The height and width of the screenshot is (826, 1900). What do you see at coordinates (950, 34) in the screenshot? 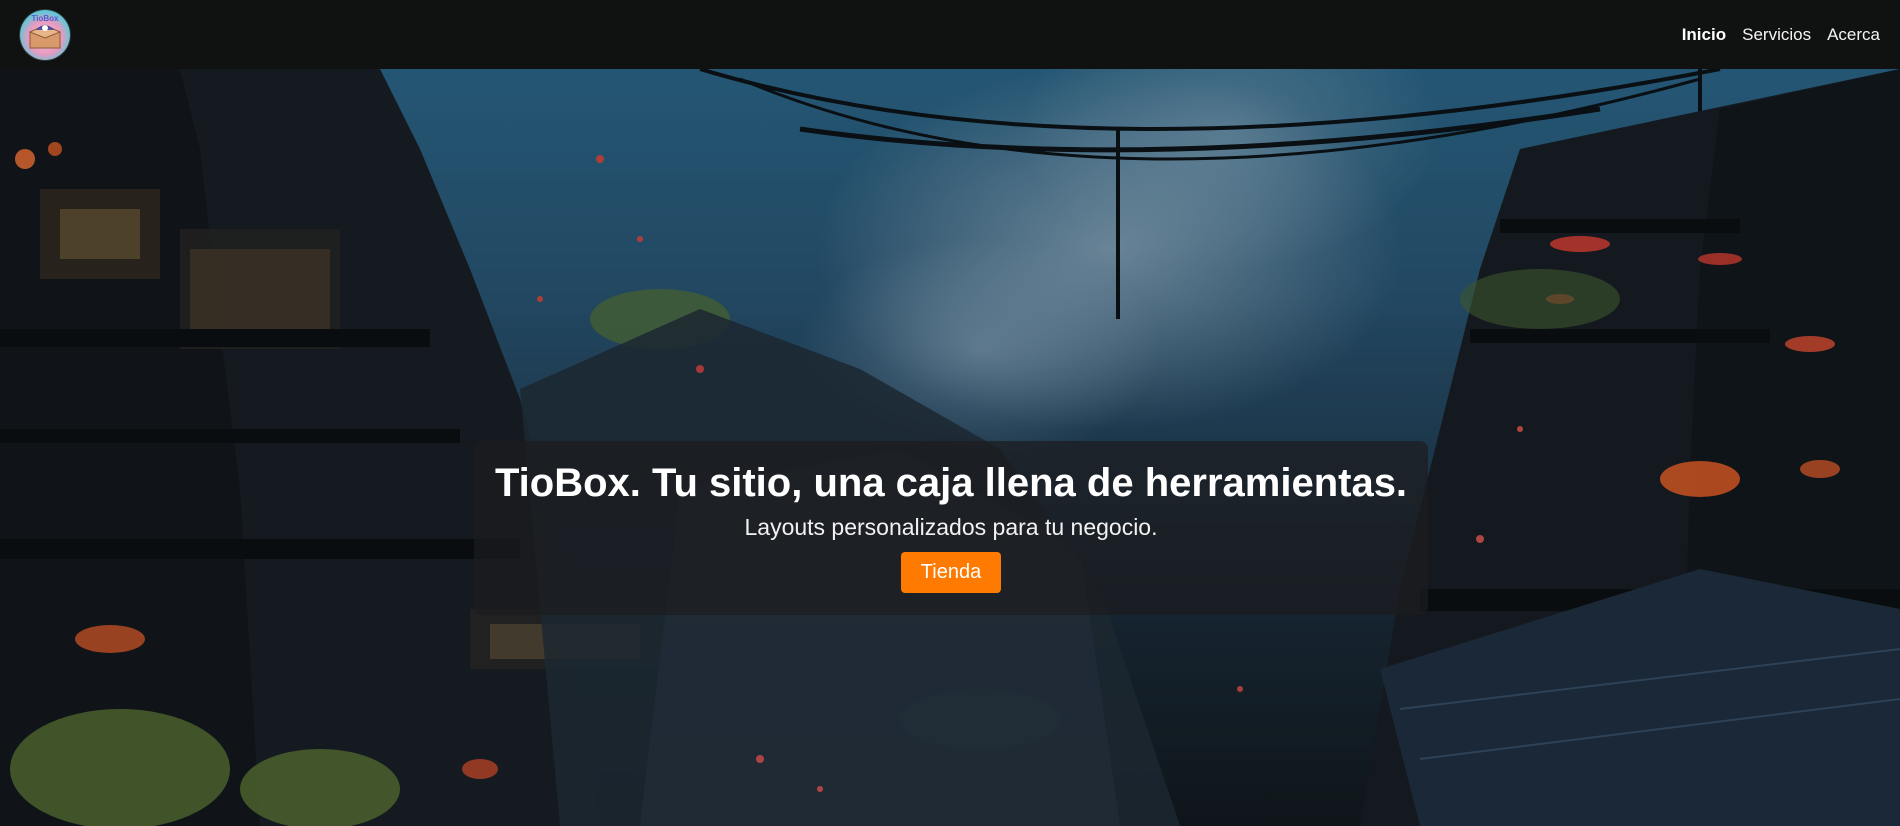
I see `navbar: TioBox Inicio Servicios Acerca` at bounding box center [950, 34].